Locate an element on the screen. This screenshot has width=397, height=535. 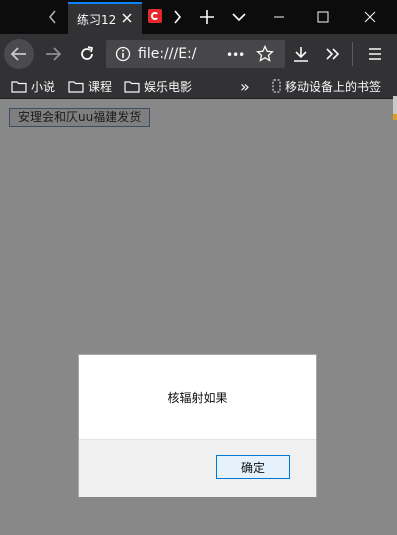
bookmark-folder-2: 娱乐电影 is located at coordinates (158, 86).